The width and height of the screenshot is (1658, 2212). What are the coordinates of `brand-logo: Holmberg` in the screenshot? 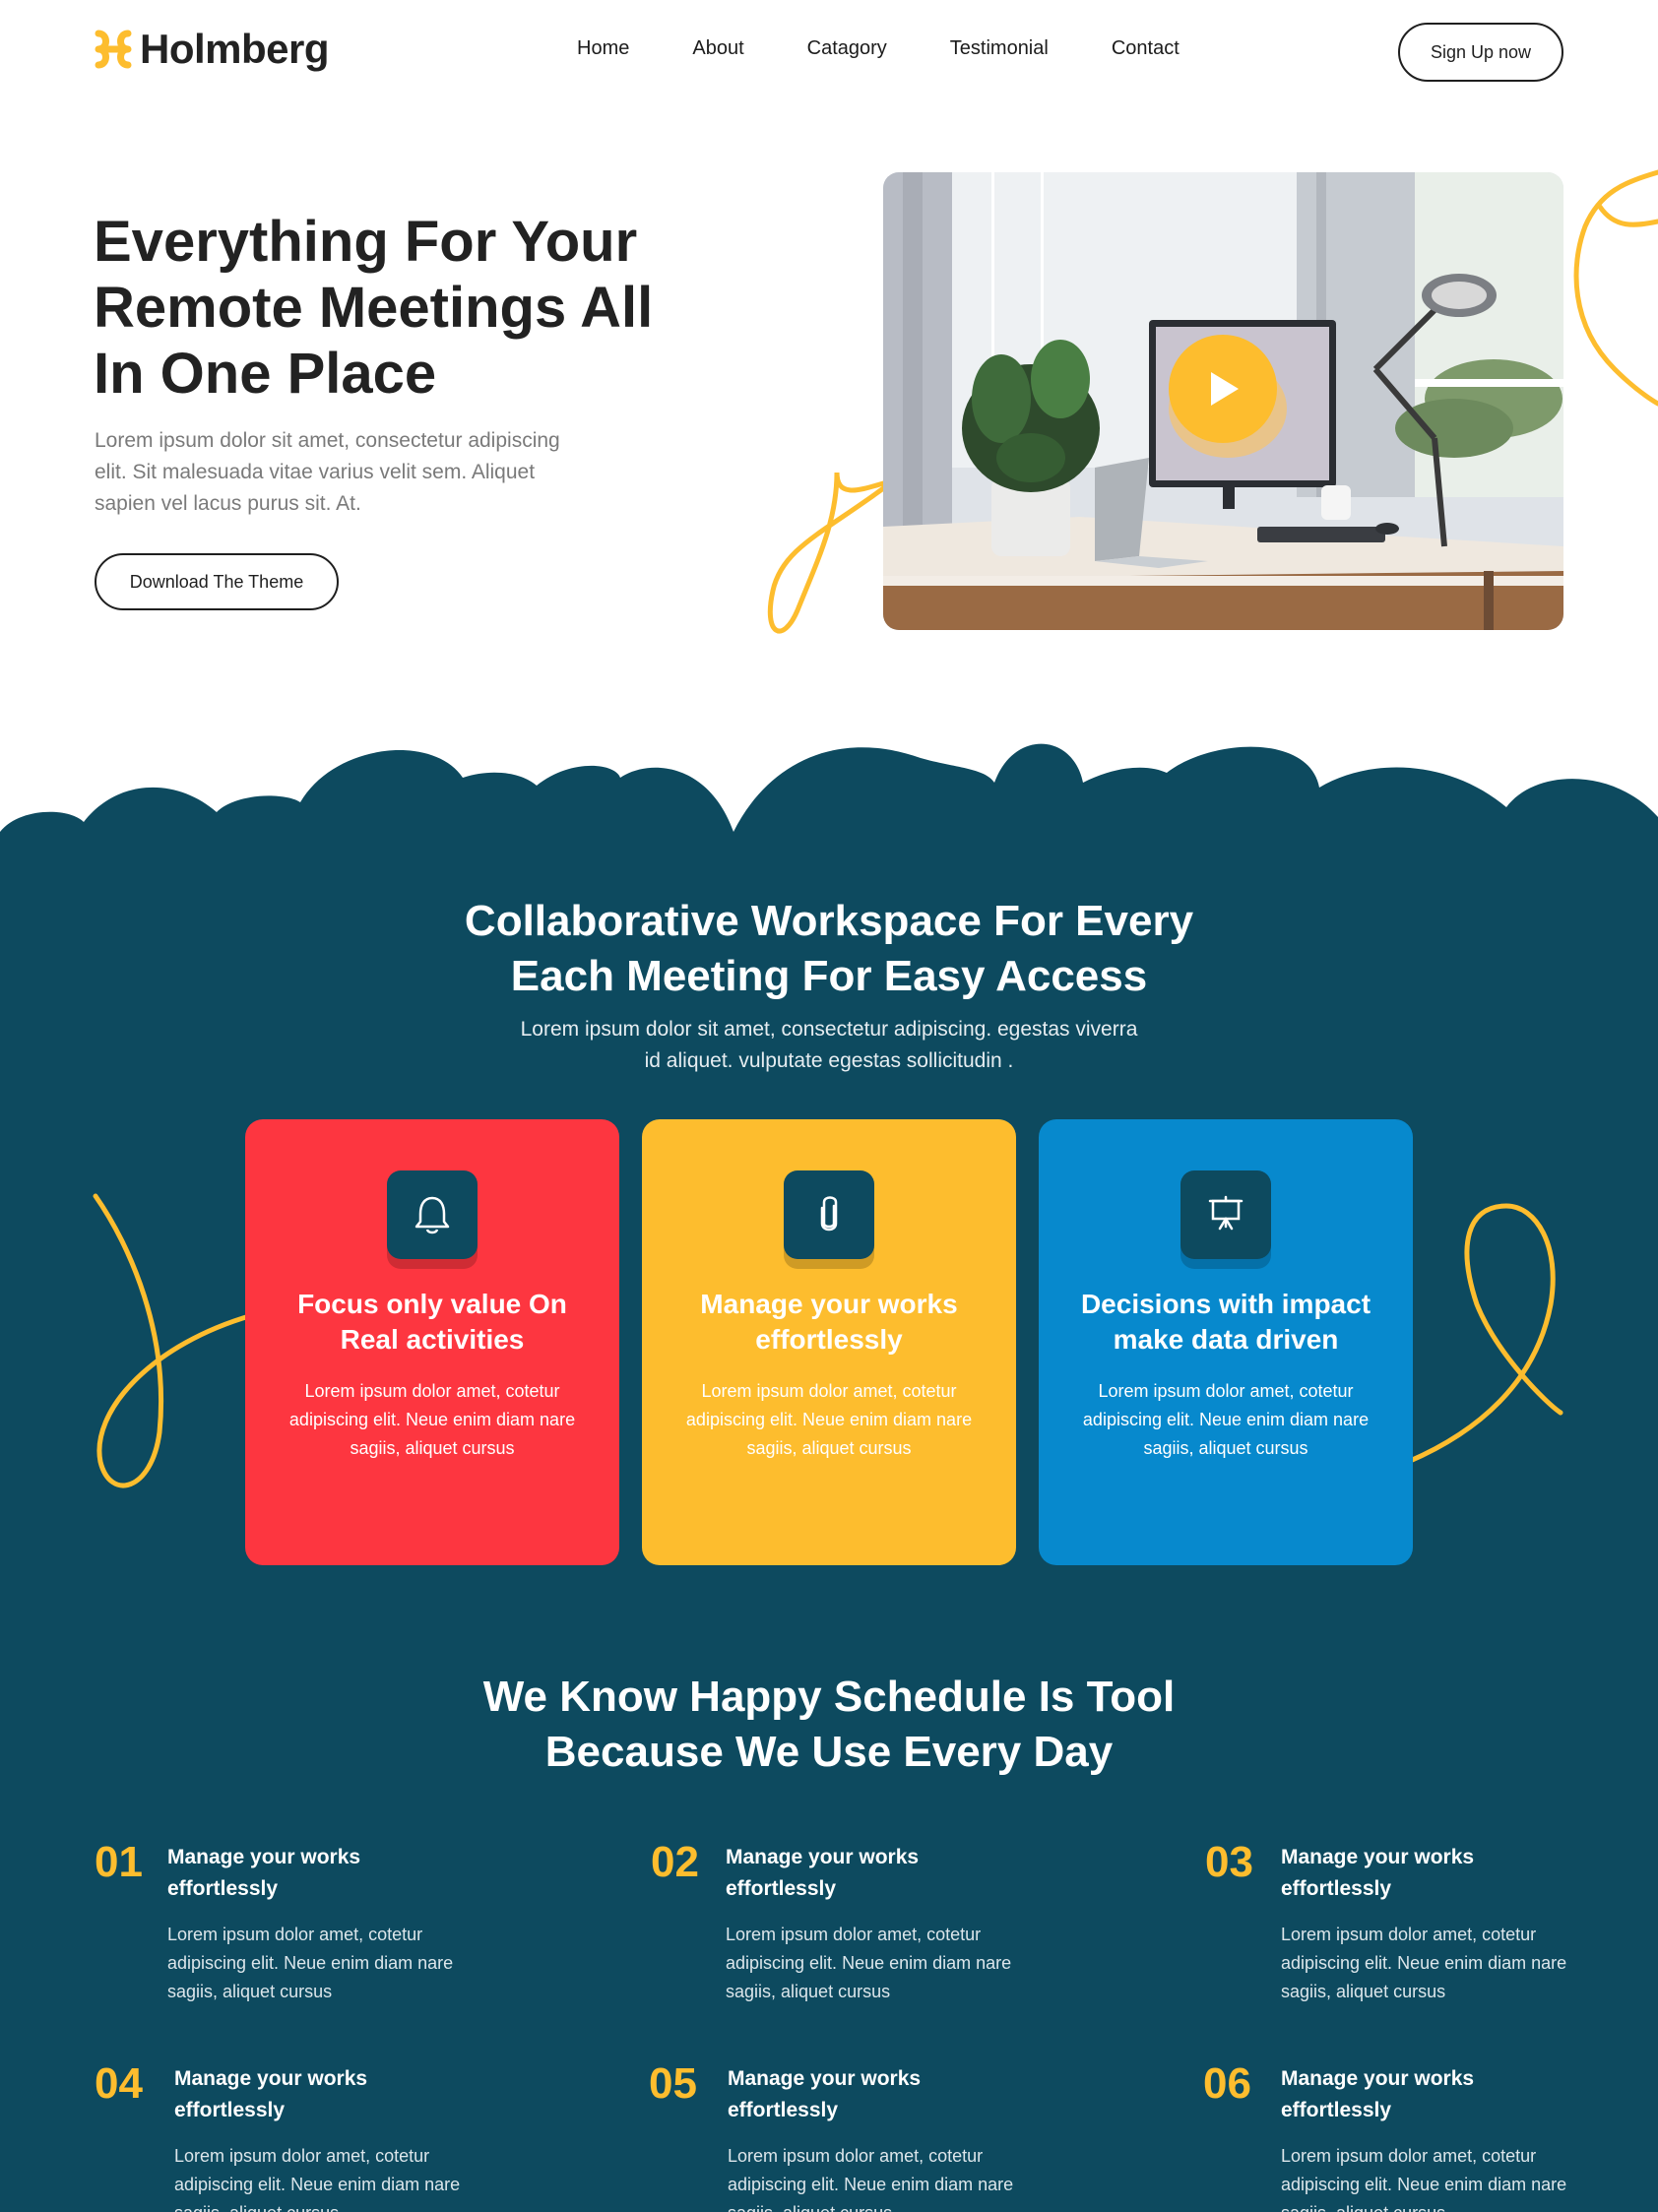 It's located at (212, 49).